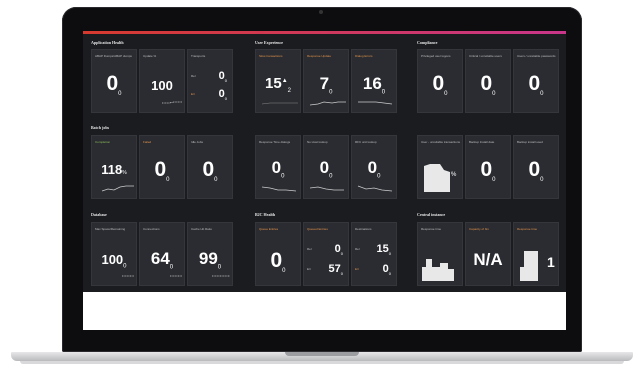 Image resolution: width=644 pixels, height=369 pixels. I want to click on tile-privileged-logons: Privileged user logons 00, so click(440, 81).